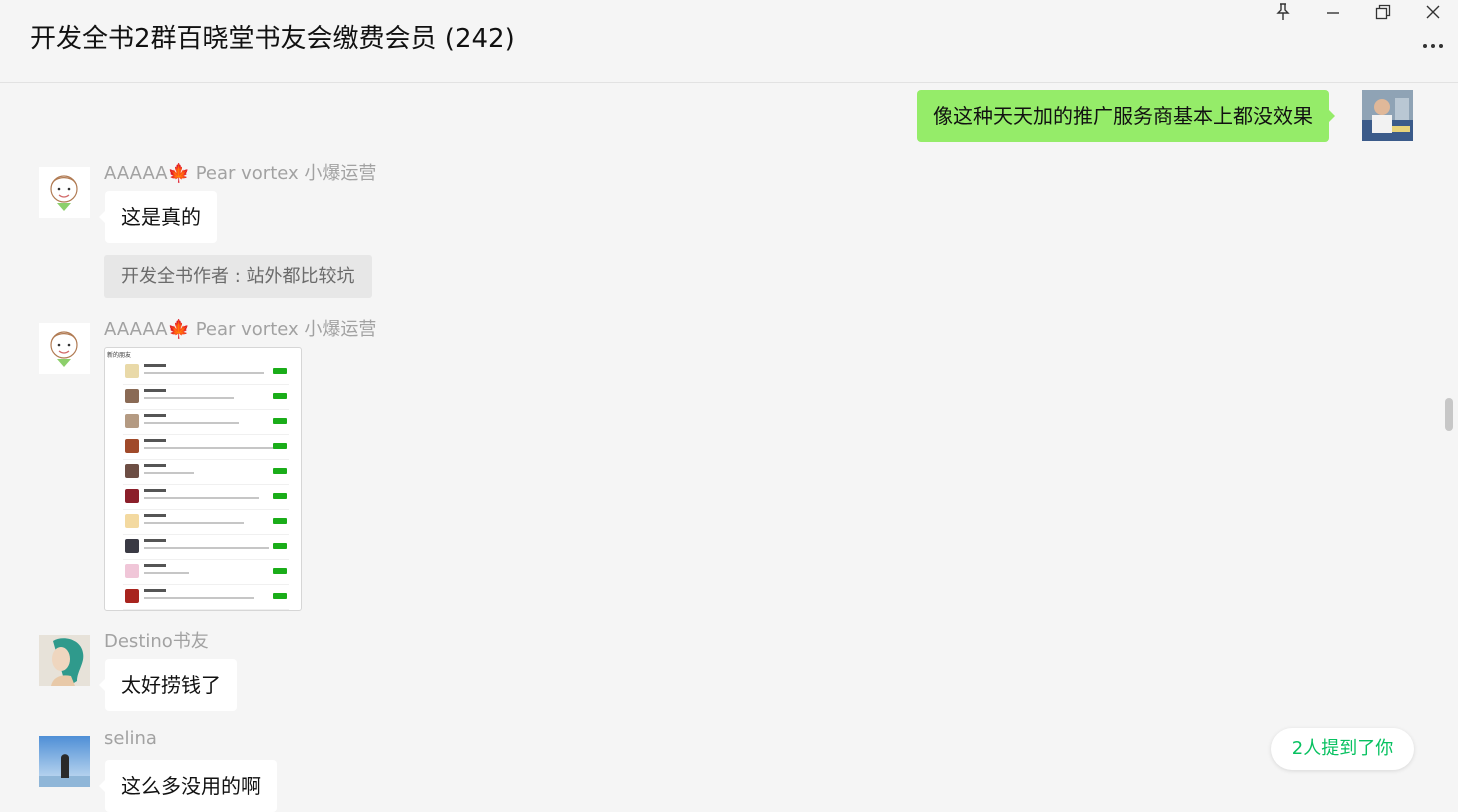  What do you see at coordinates (1126, 116) in the screenshot?
I see `my-message-bubble: 像这种天天加的推广服务商基本上都没效果` at bounding box center [1126, 116].